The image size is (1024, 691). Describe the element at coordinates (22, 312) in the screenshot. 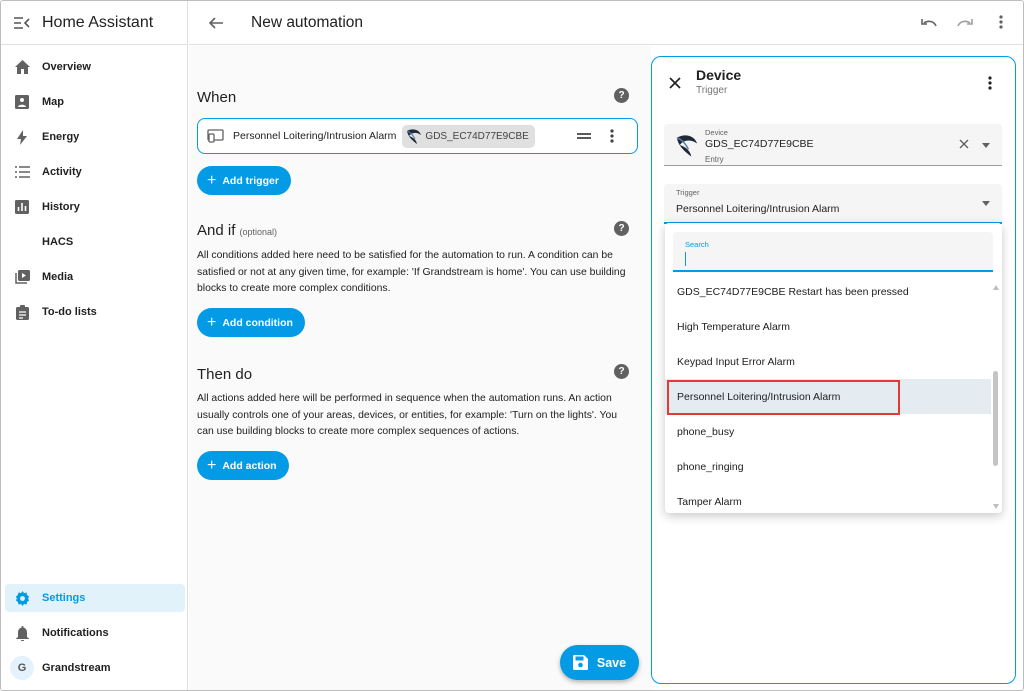

I see `clipboard-icon` at that location.